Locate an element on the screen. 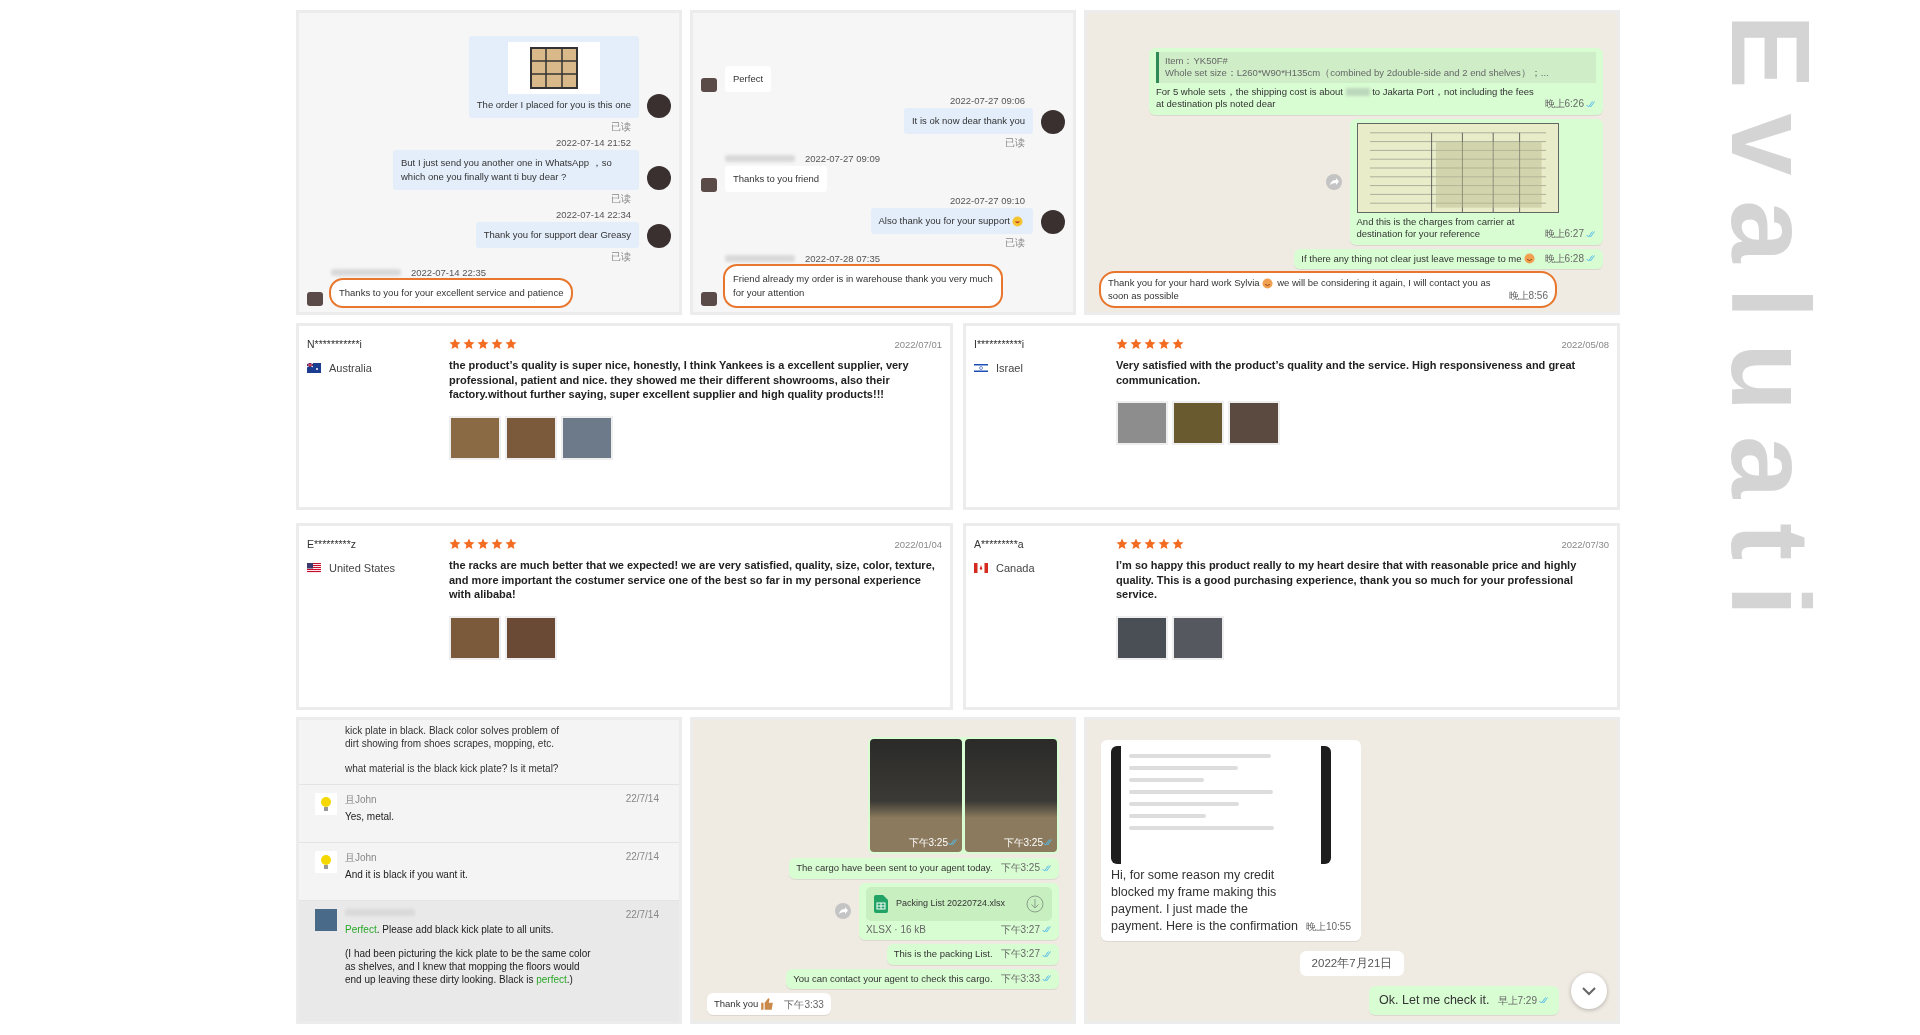 This screenshot has height=1035, width=1920. reply-row: 且John 22/7/14 And it is black if you want it. is located at coordinates (489, 869).